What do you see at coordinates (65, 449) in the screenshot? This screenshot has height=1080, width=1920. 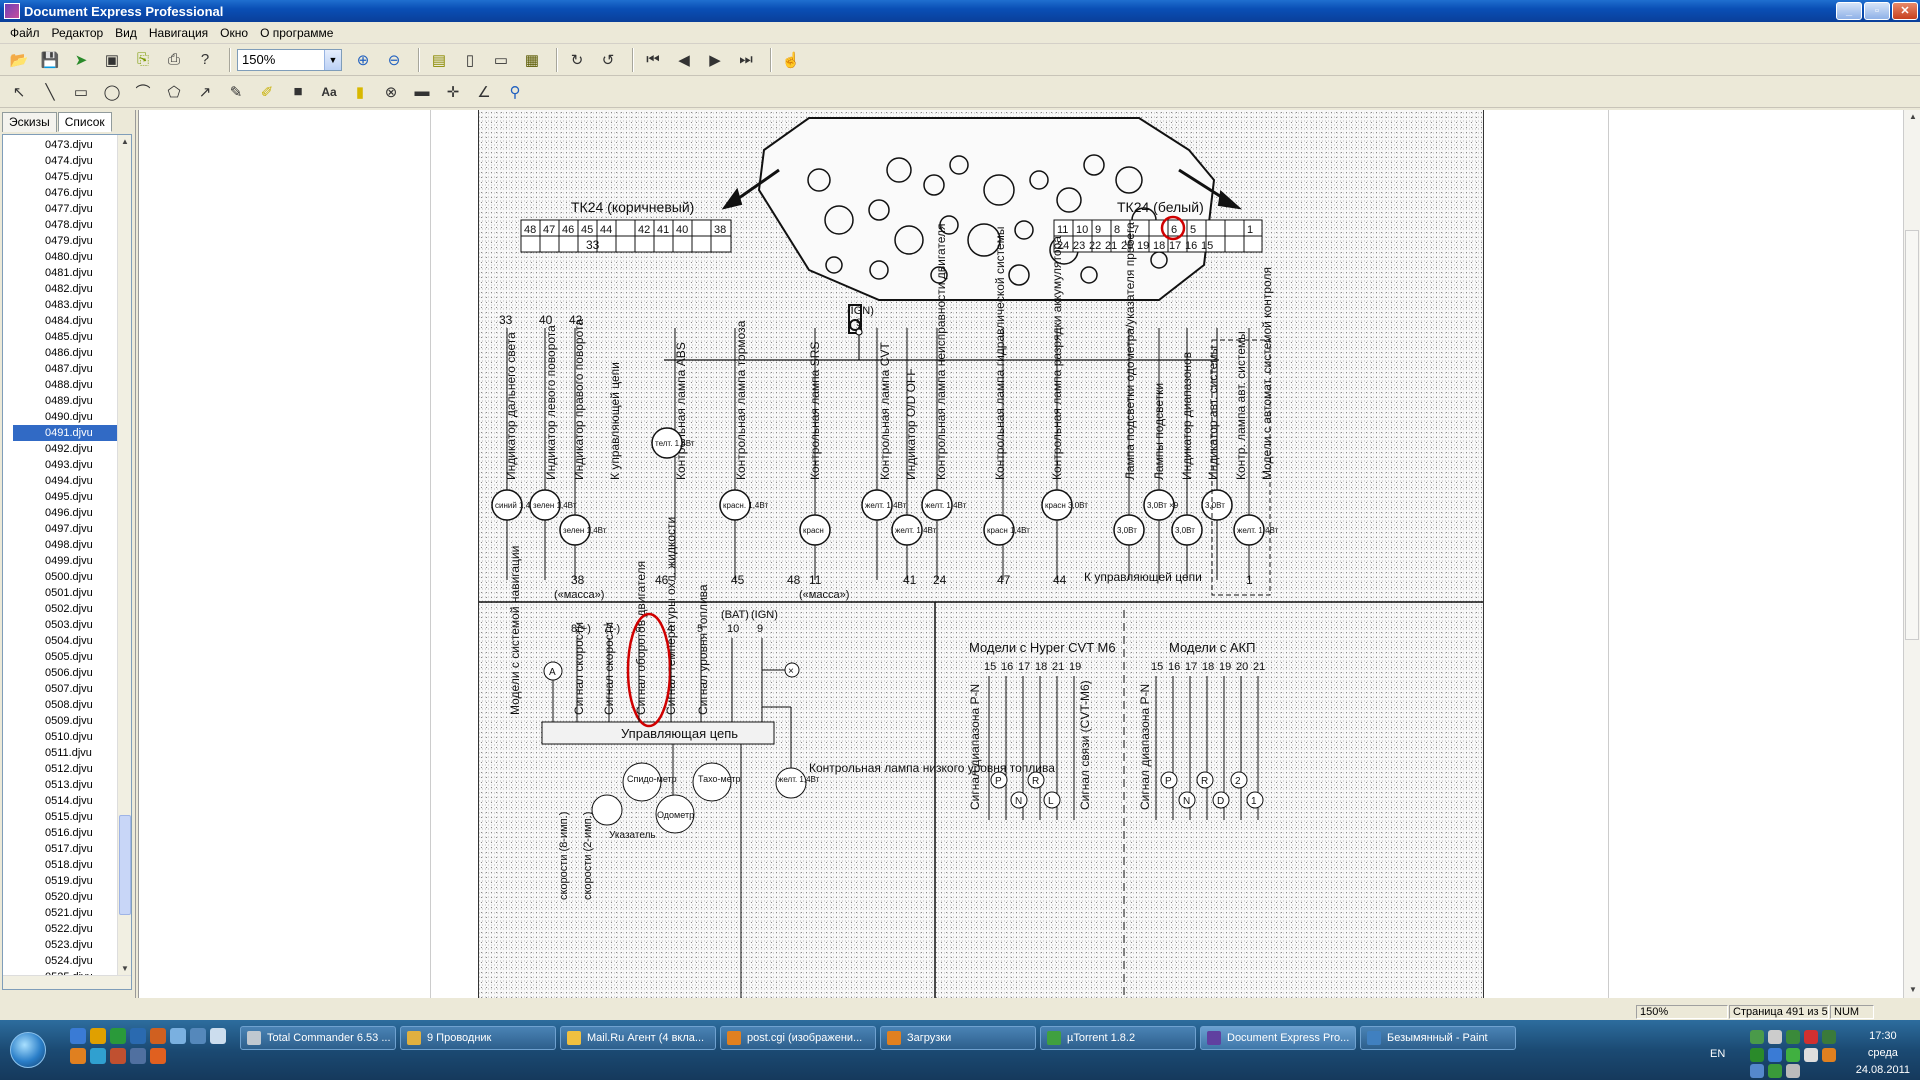 I see `file-list-item: 0492.djvu` at bounding box center [65, 449].